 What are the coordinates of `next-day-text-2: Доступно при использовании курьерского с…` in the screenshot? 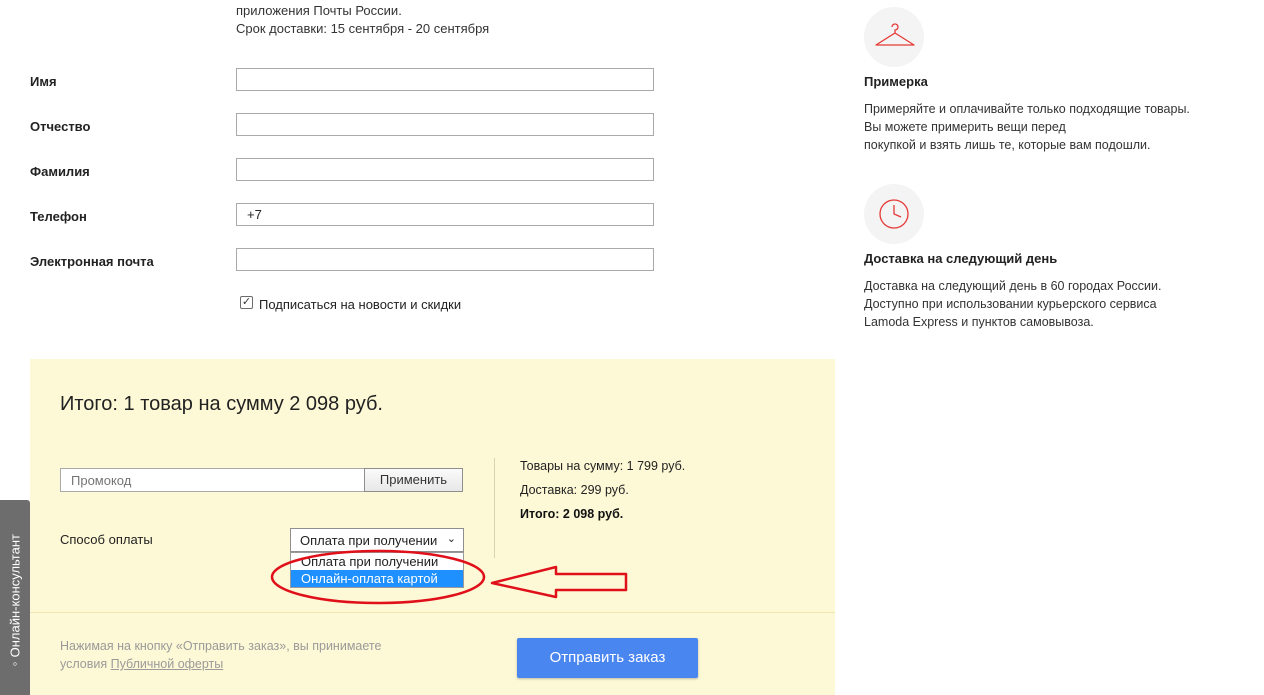 It's located at (1010, 304).